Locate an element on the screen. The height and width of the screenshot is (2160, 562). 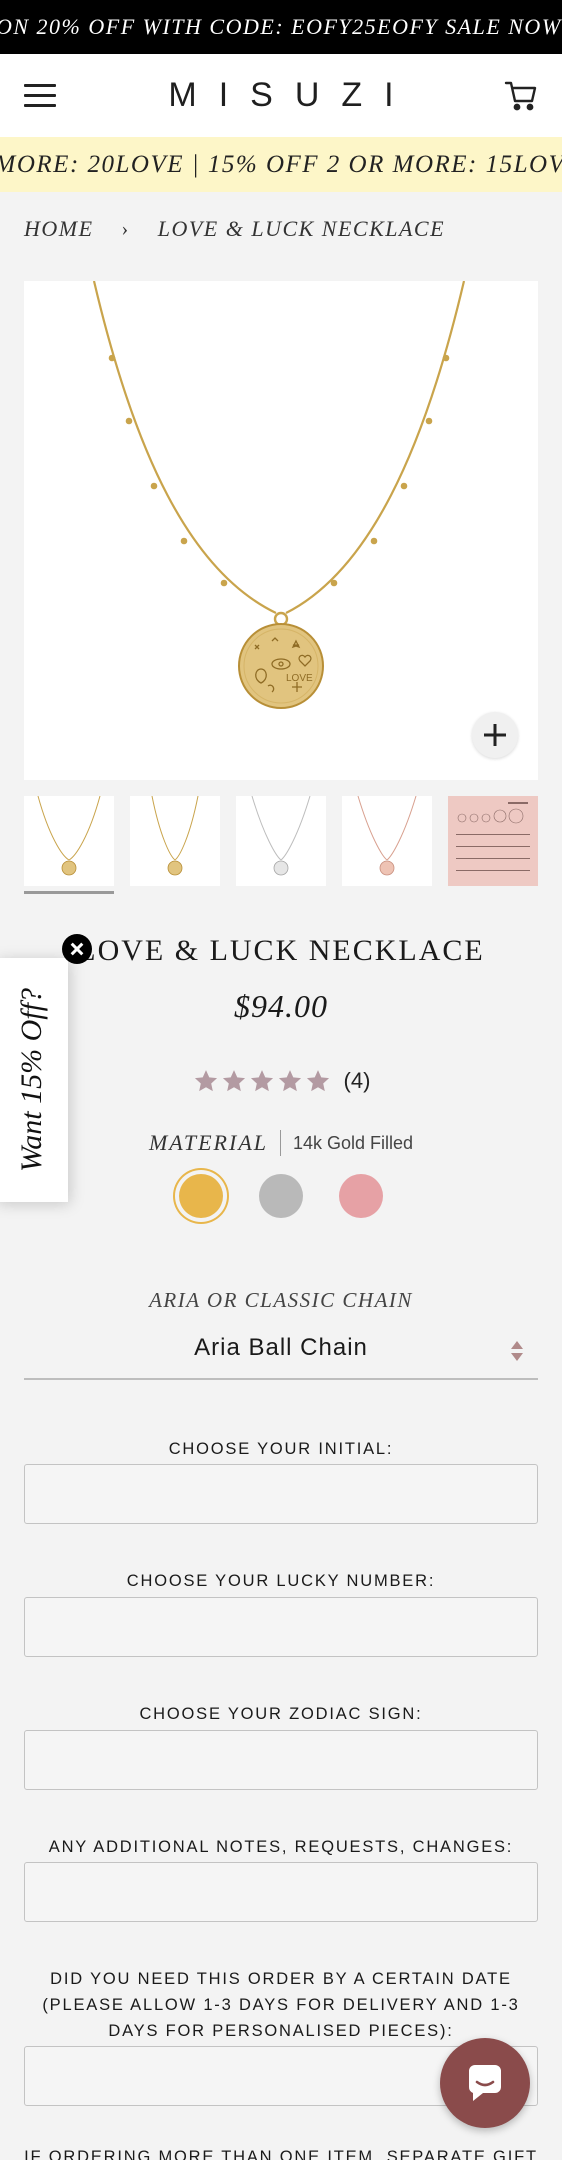
review-count: (4) is located at coordinates (357, 1080).